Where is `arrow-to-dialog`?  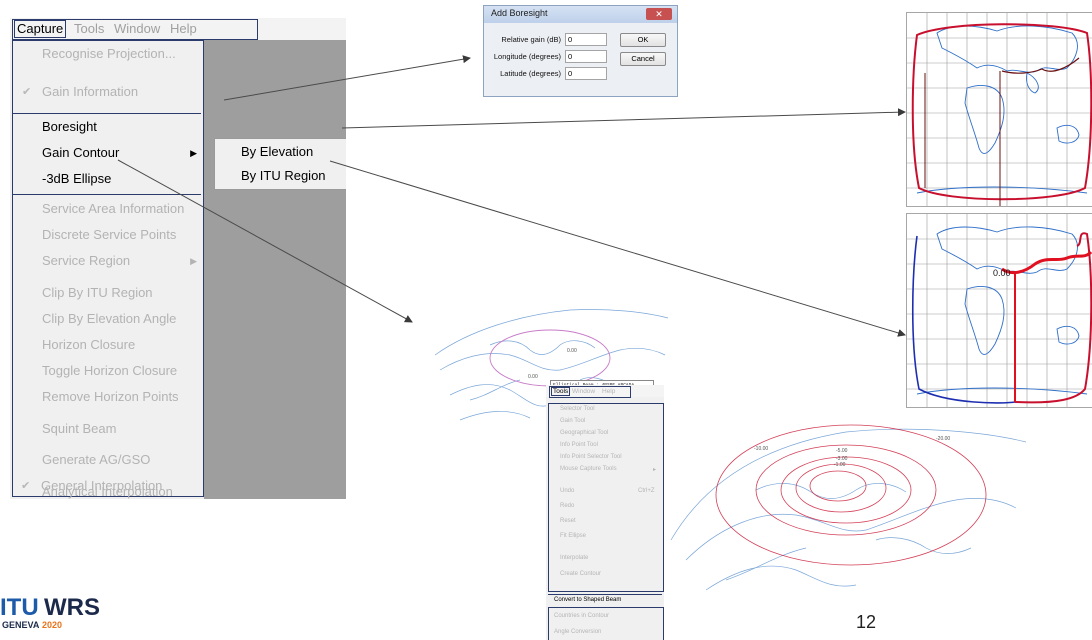 arrow-to-dialog is located at coordinates (347, 78).